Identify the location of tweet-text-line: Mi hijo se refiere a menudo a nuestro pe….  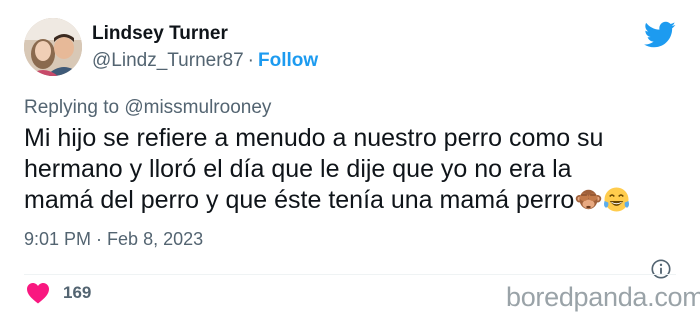
(314, 138).